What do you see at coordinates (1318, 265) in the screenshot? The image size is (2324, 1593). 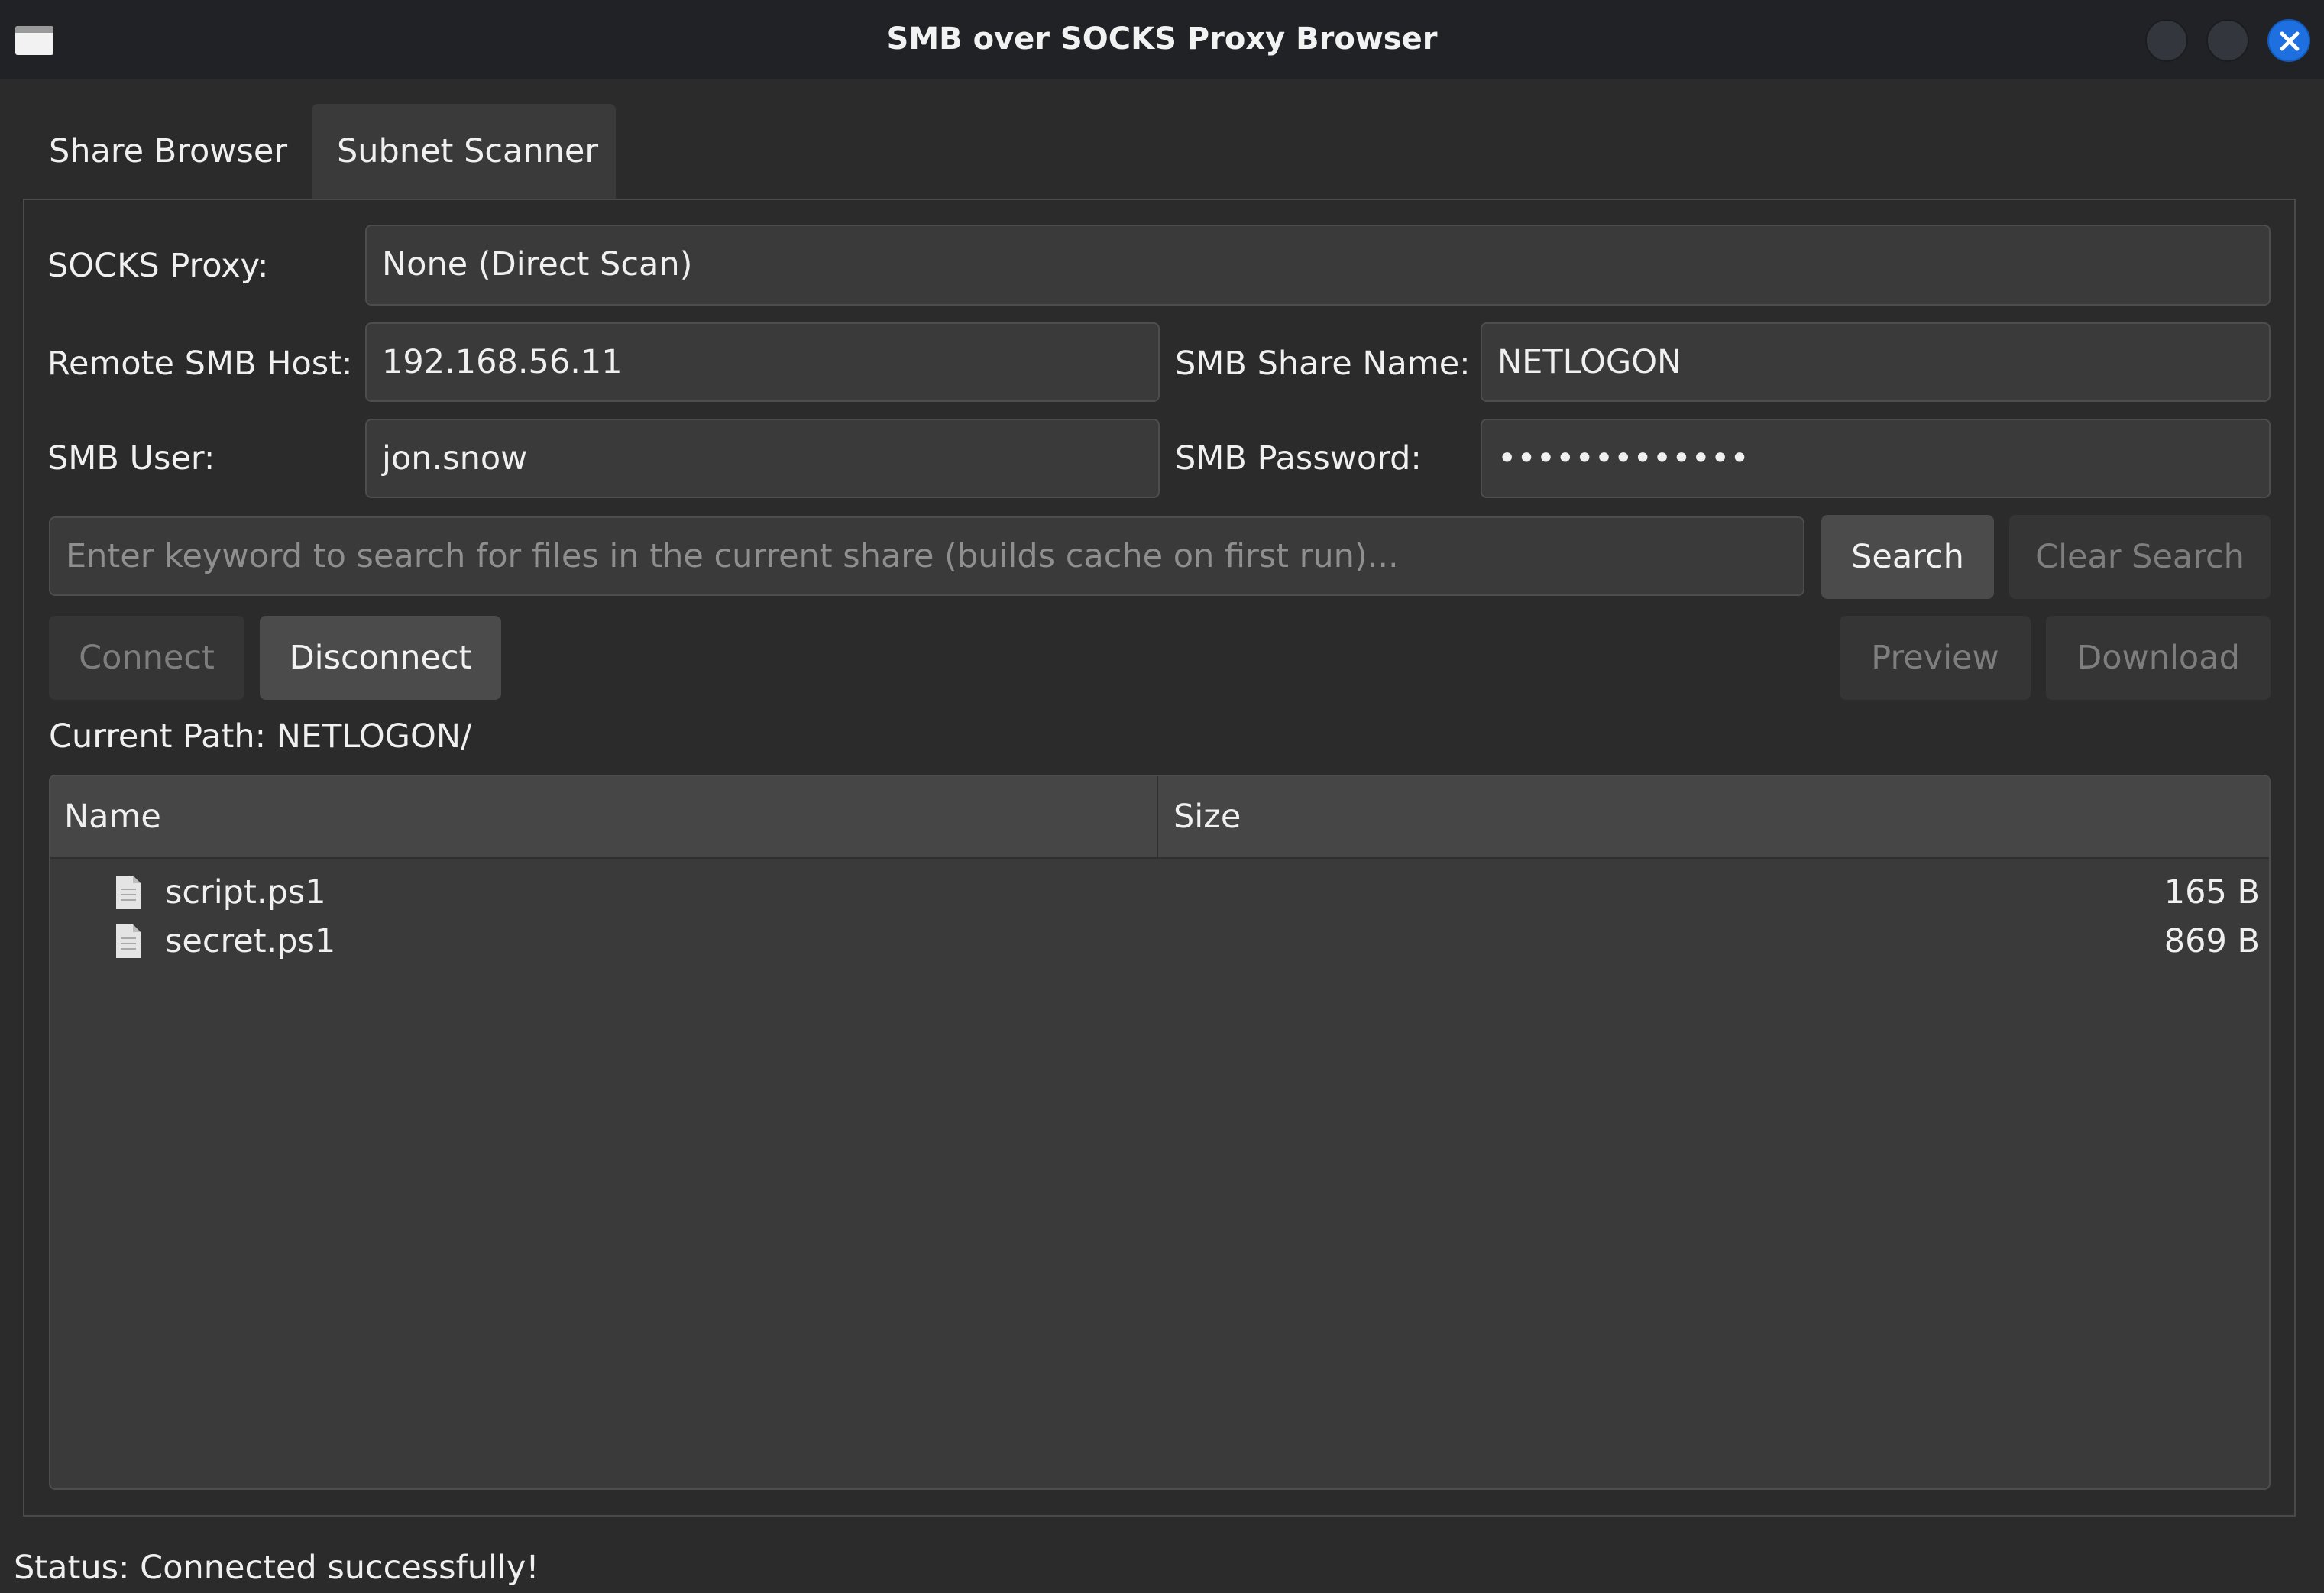 I see `socks-proxy-select: None (Direct Scan)` at bounding box center [1318, 265].